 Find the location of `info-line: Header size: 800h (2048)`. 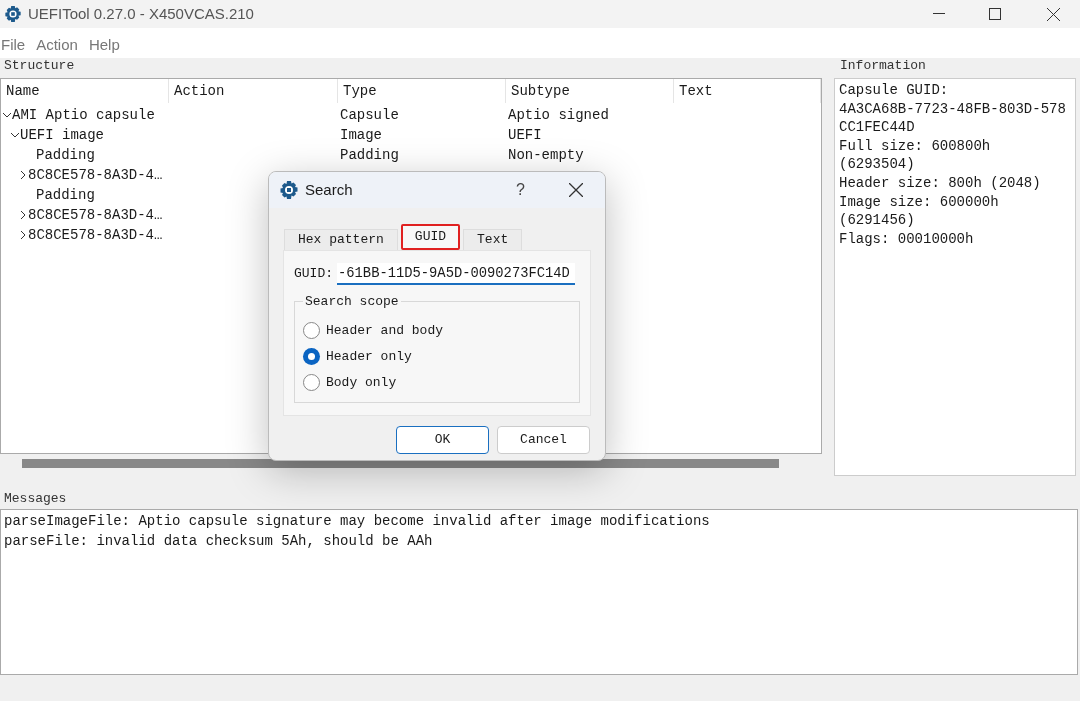

info-line: Header size: 800h (2048) is located at coordinates (940, 183).